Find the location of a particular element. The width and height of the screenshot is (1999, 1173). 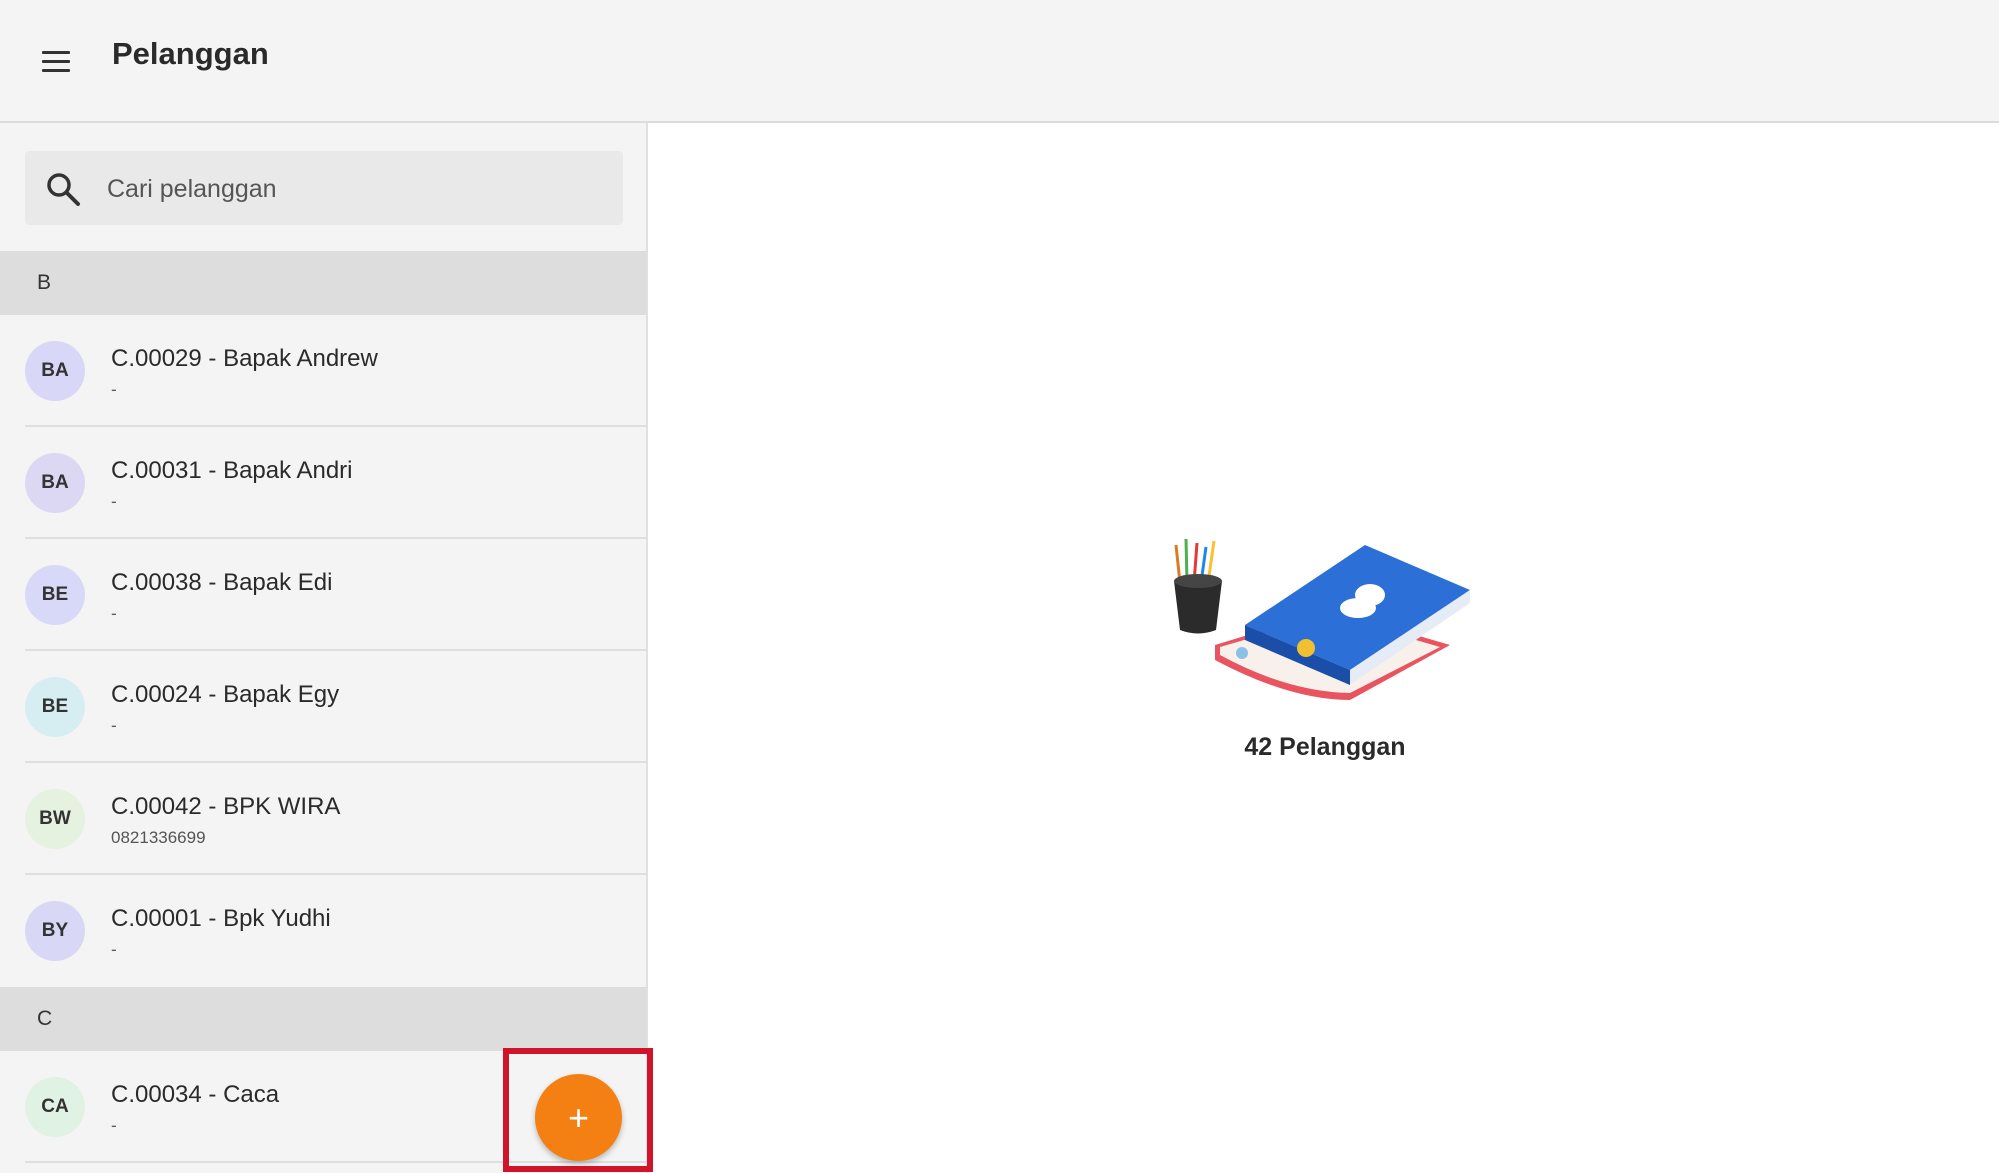

app-bar: Pelanggan is located at coordinates (999, 61).